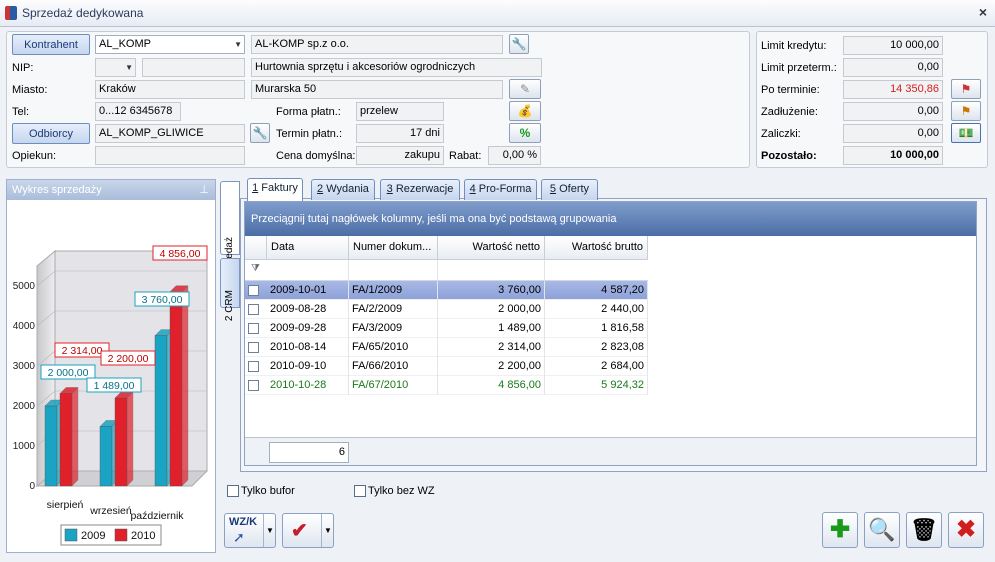 Image resolution: width=995 pixels, height=562 pixels. What do you see at coordinates (423, 189) in the screenshot?
I see `tab-rezerwacje-label: Rezerwacje` at bounding box center [423, 189].